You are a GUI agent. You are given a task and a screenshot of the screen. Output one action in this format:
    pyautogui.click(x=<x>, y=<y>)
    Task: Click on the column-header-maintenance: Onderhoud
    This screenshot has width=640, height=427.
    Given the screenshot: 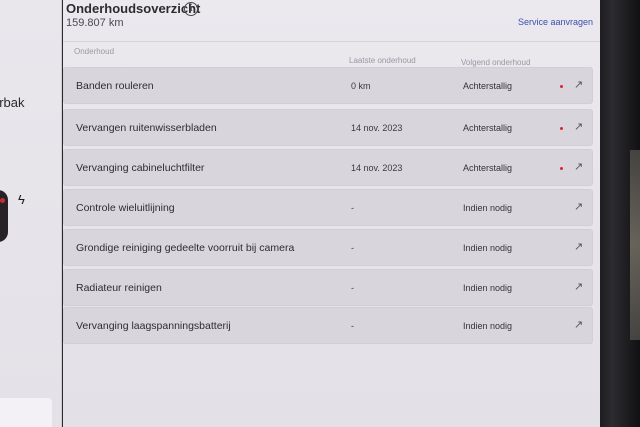 What is the action you would take?
    pyautogui.click(x=94, y=51)
    